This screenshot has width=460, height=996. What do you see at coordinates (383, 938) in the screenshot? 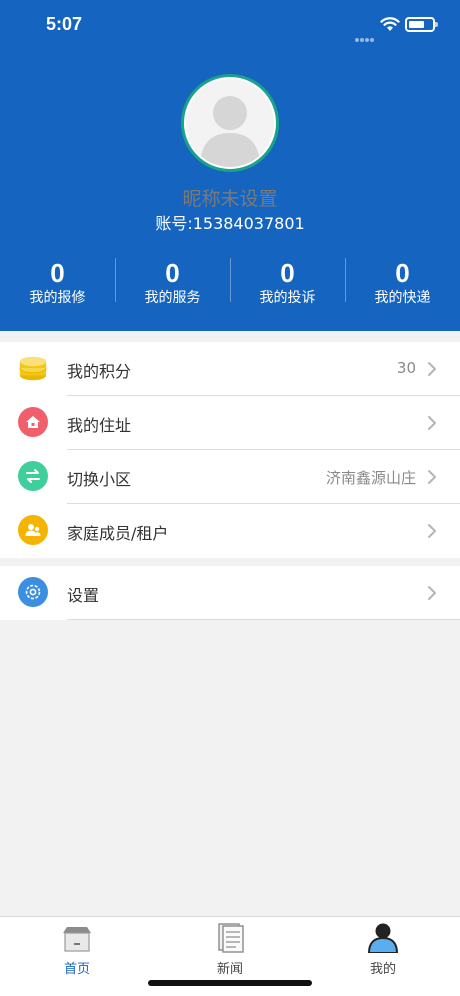
I see `profile-icon` at bounding box center [383, 938].